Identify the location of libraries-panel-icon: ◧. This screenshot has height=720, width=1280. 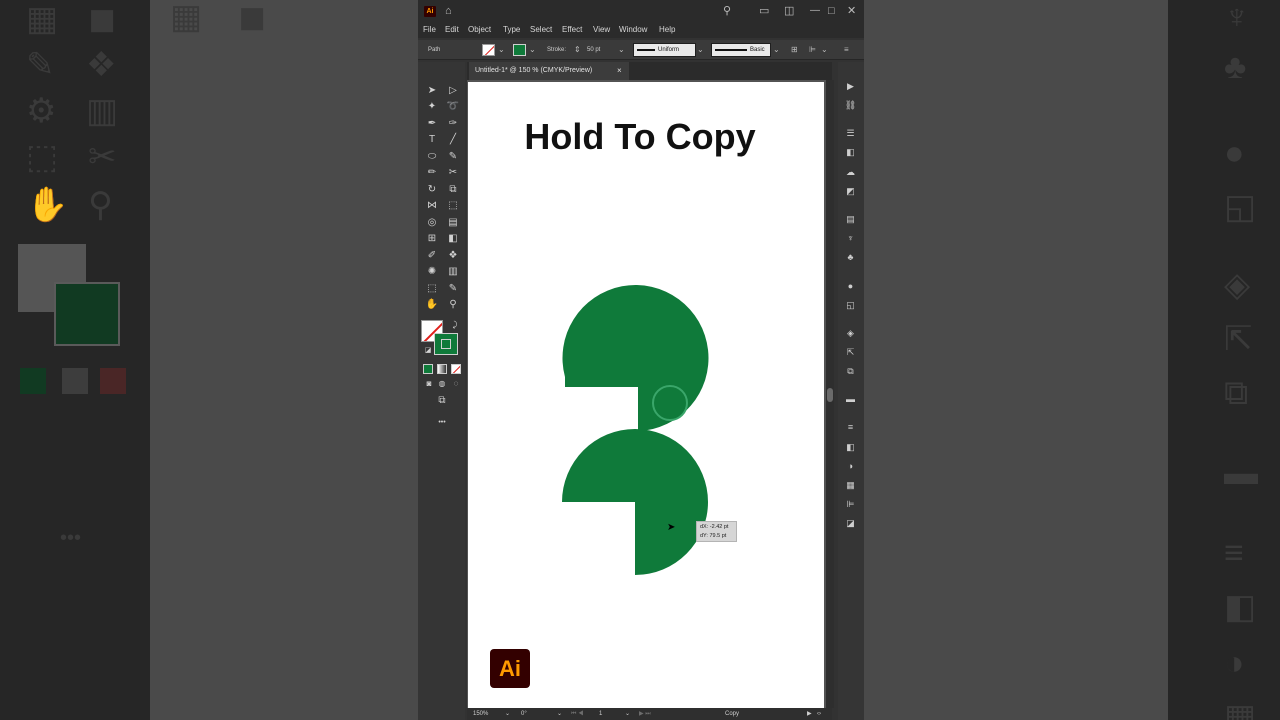
(850, 152).